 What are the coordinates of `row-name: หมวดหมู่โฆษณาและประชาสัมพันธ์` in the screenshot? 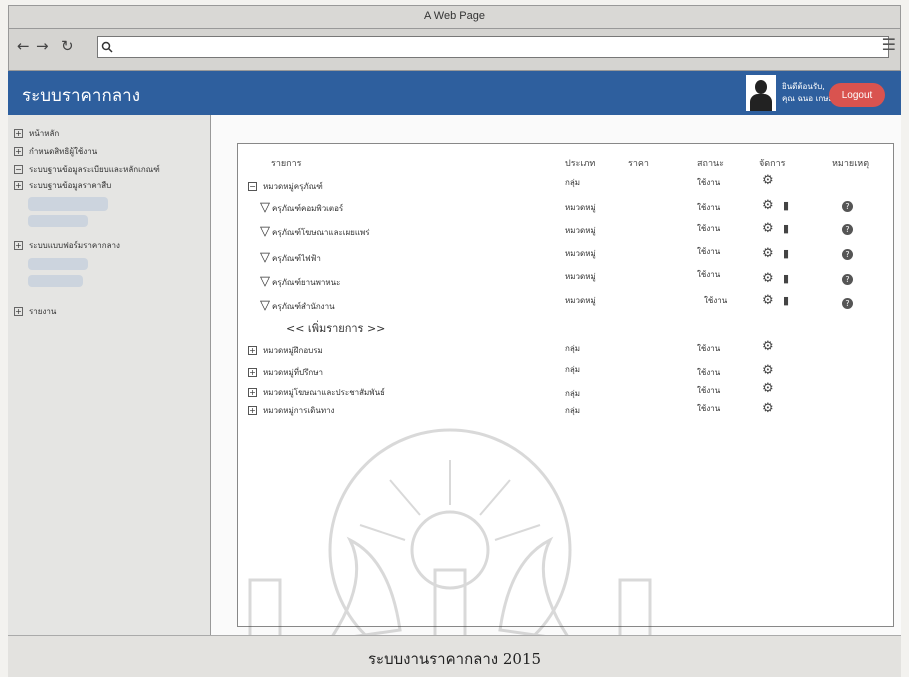 It's located at (324, 392).